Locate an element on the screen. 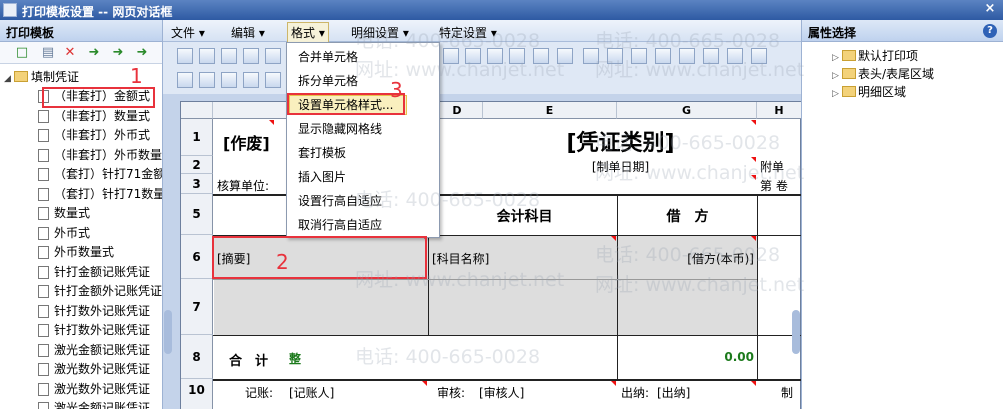 This screenshot has width=1003, height=409. tree-item: 数量式 is located at coordinates (81, 214).